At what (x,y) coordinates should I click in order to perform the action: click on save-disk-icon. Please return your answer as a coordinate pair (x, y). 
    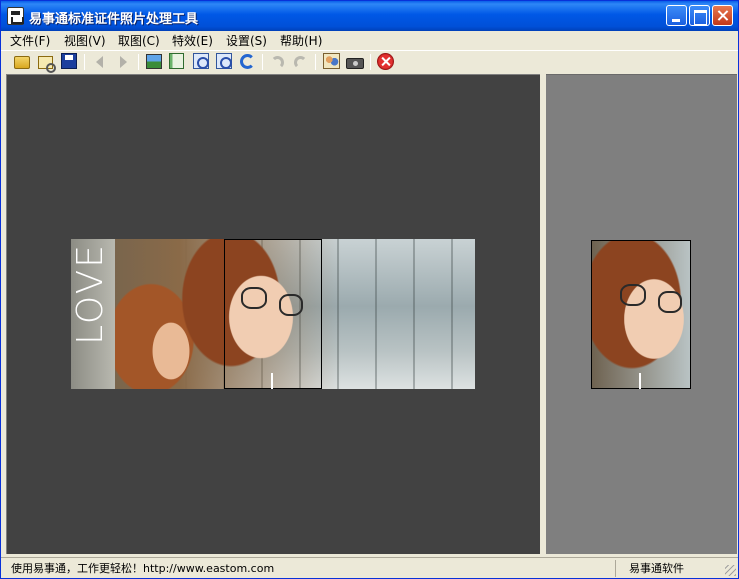
    Looking at the image, I should click on (69, 61).